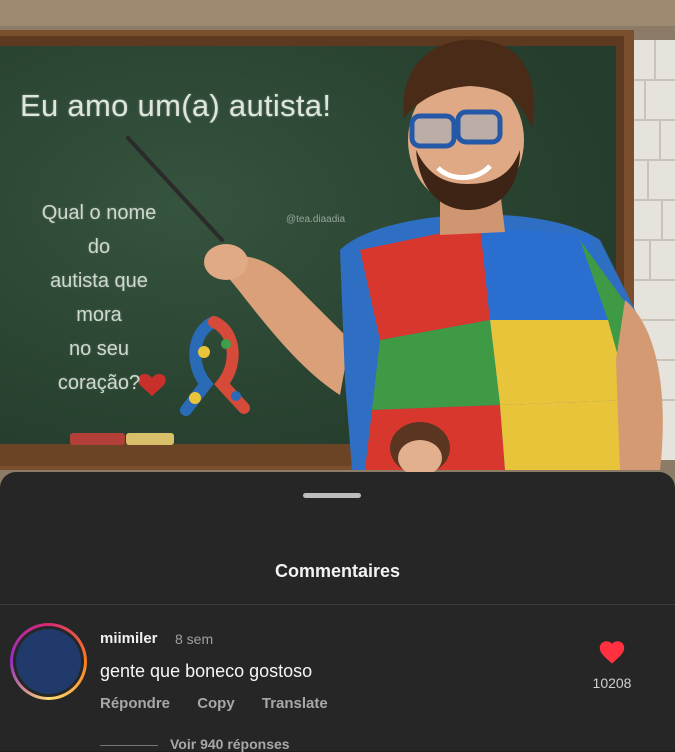  Describe the element at coordinates (337, 604) in the screenshot. I see `divider` at that location.